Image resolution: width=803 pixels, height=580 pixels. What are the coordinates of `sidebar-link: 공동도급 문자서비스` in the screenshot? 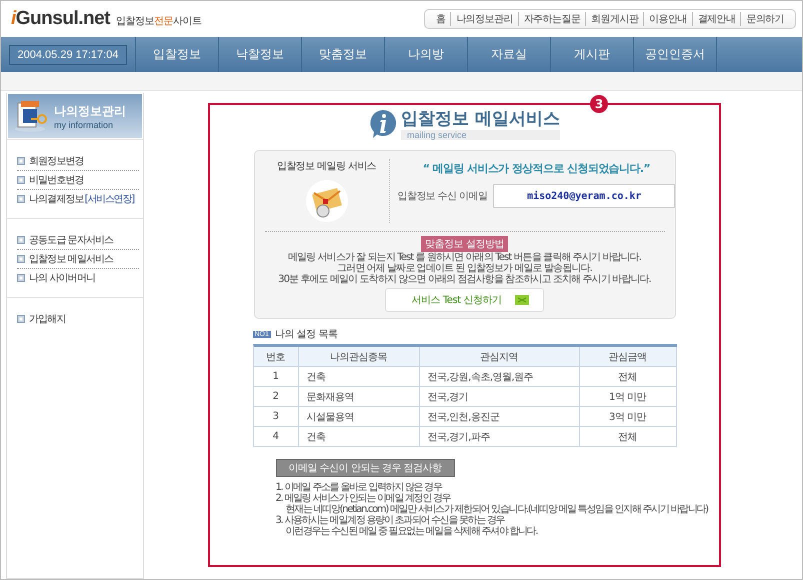 It's located at (71, 240).